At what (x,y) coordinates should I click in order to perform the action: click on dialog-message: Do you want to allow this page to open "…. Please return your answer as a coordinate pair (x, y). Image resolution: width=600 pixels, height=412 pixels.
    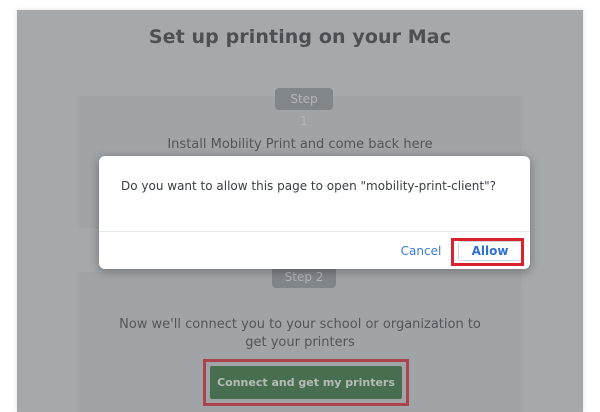
    Looking at the image, I should click on (308, 186).